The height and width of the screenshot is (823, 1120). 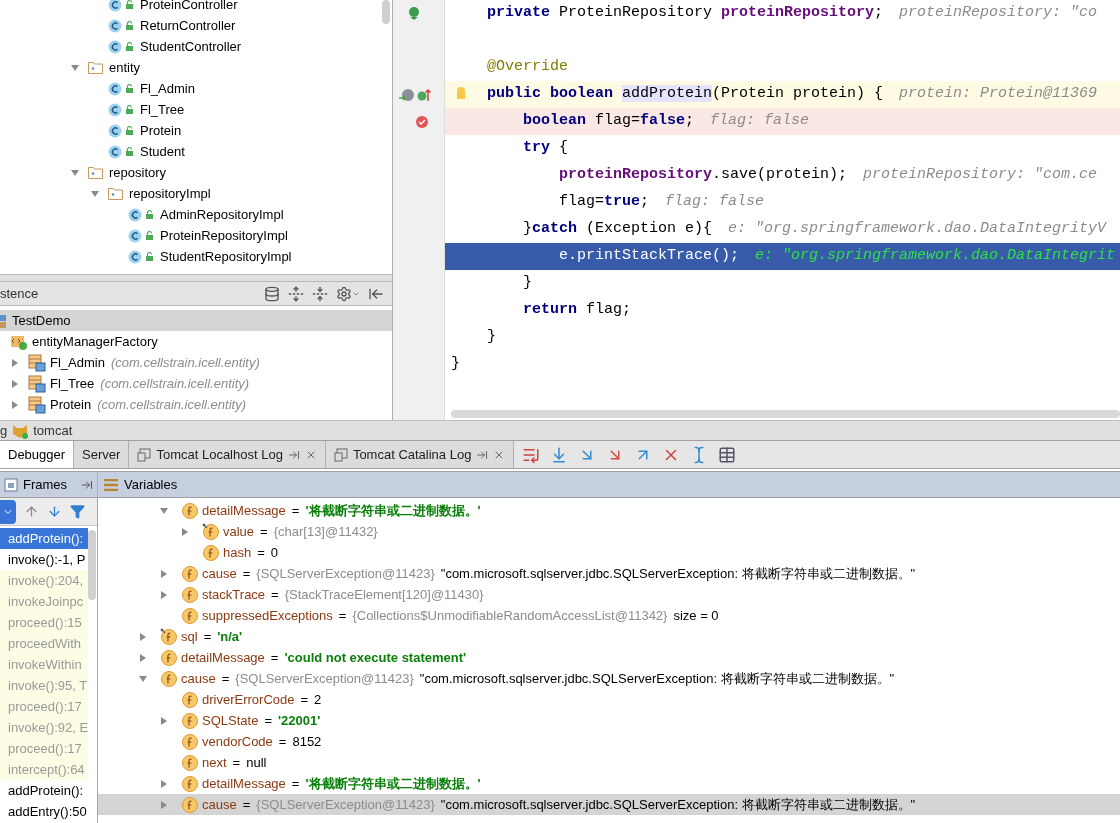 What do you see at coordinates (609, 657) in the screenshot?
I see `variable-row: detailMessage = 'could not execute statement'` at bounding box center [609, 657].